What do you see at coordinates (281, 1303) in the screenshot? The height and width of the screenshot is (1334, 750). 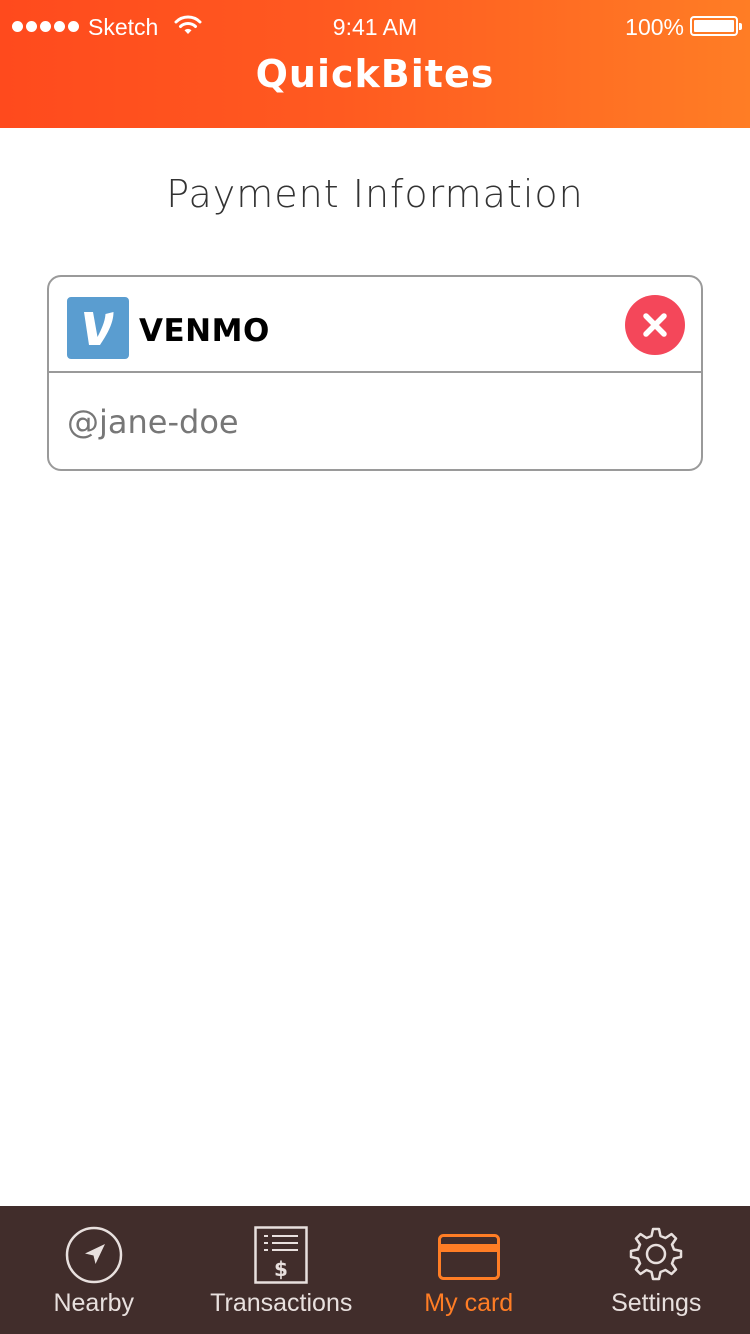 I see `tab-label-transactions: Transactions` at bounding box center [281, 1303].